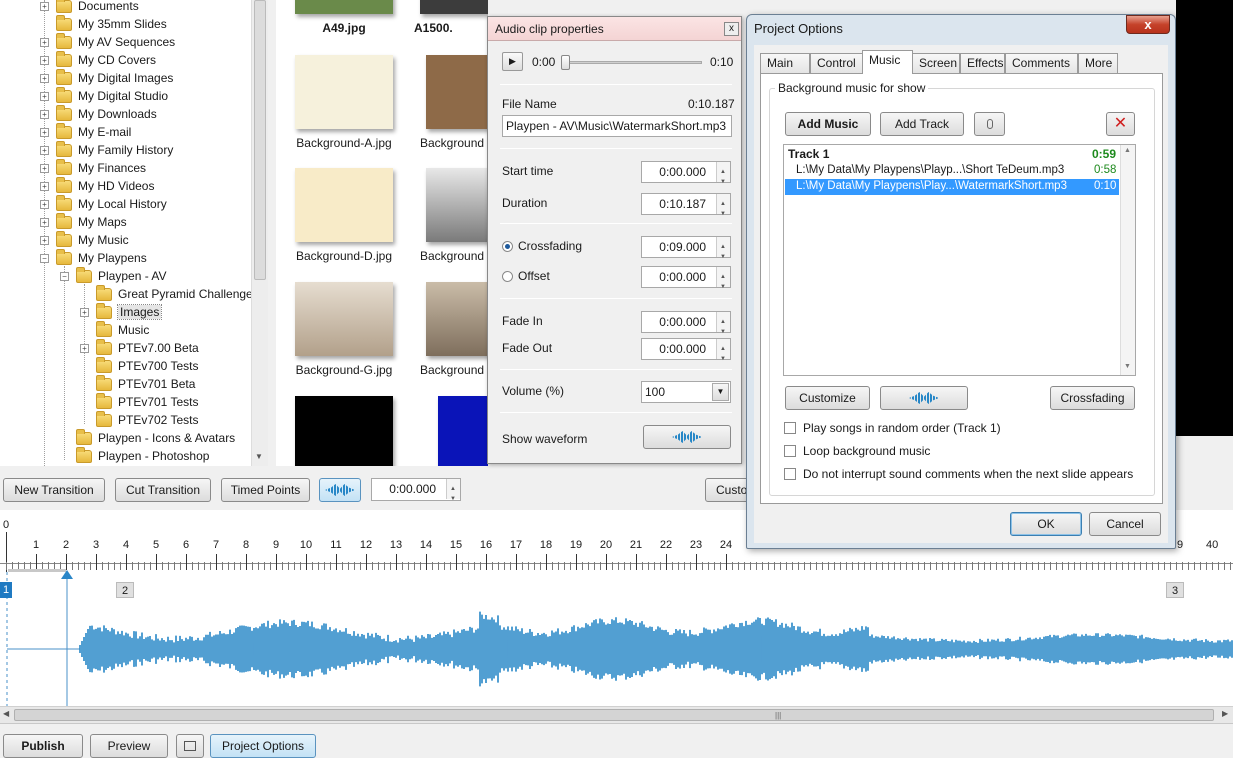 The width and height of the screenshot is (1233, 758). Describe the element at coordinates (632, 62) in the screenshot. I see `playback-slider` at that location.